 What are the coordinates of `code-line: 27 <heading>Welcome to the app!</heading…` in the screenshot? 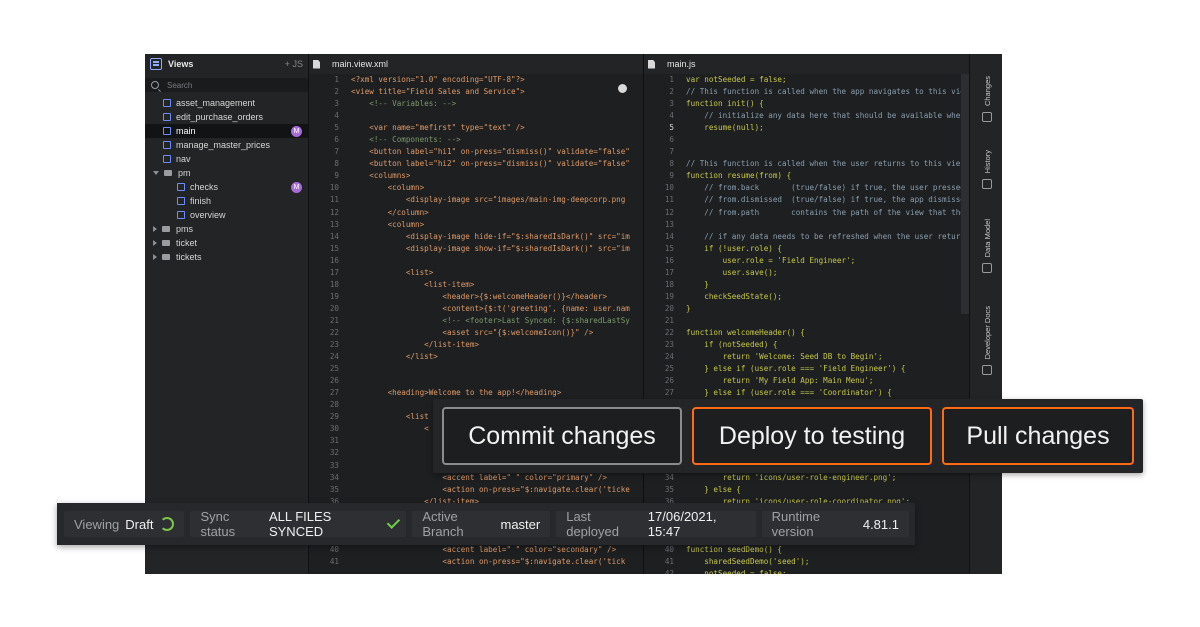 It's located at (476, 393).